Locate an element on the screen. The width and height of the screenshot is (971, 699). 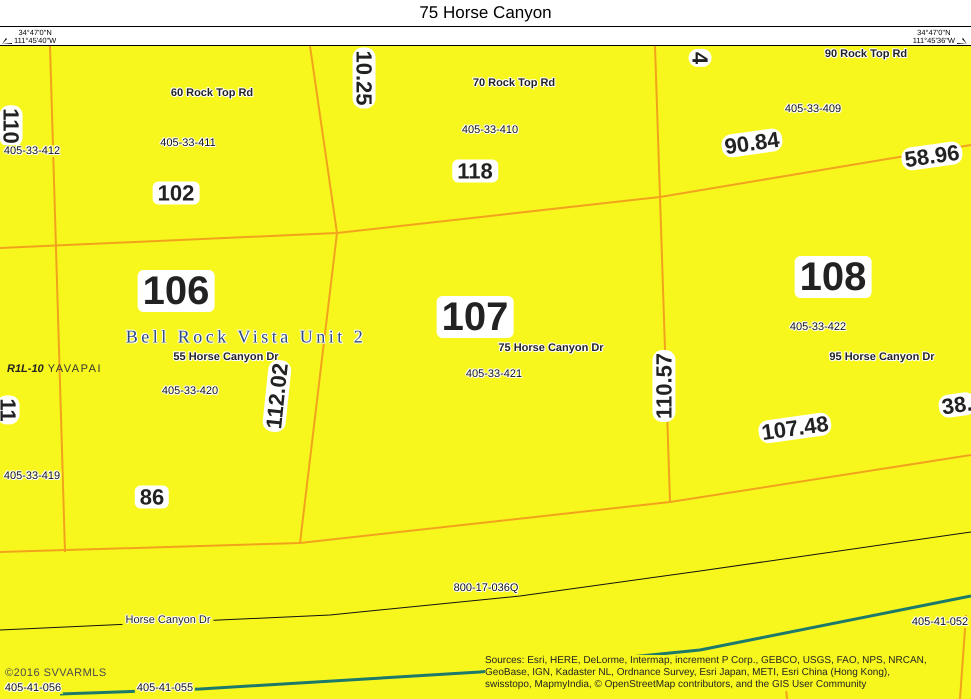
map-title: 75 Horse Canyon is located at coordinates (485, 13).